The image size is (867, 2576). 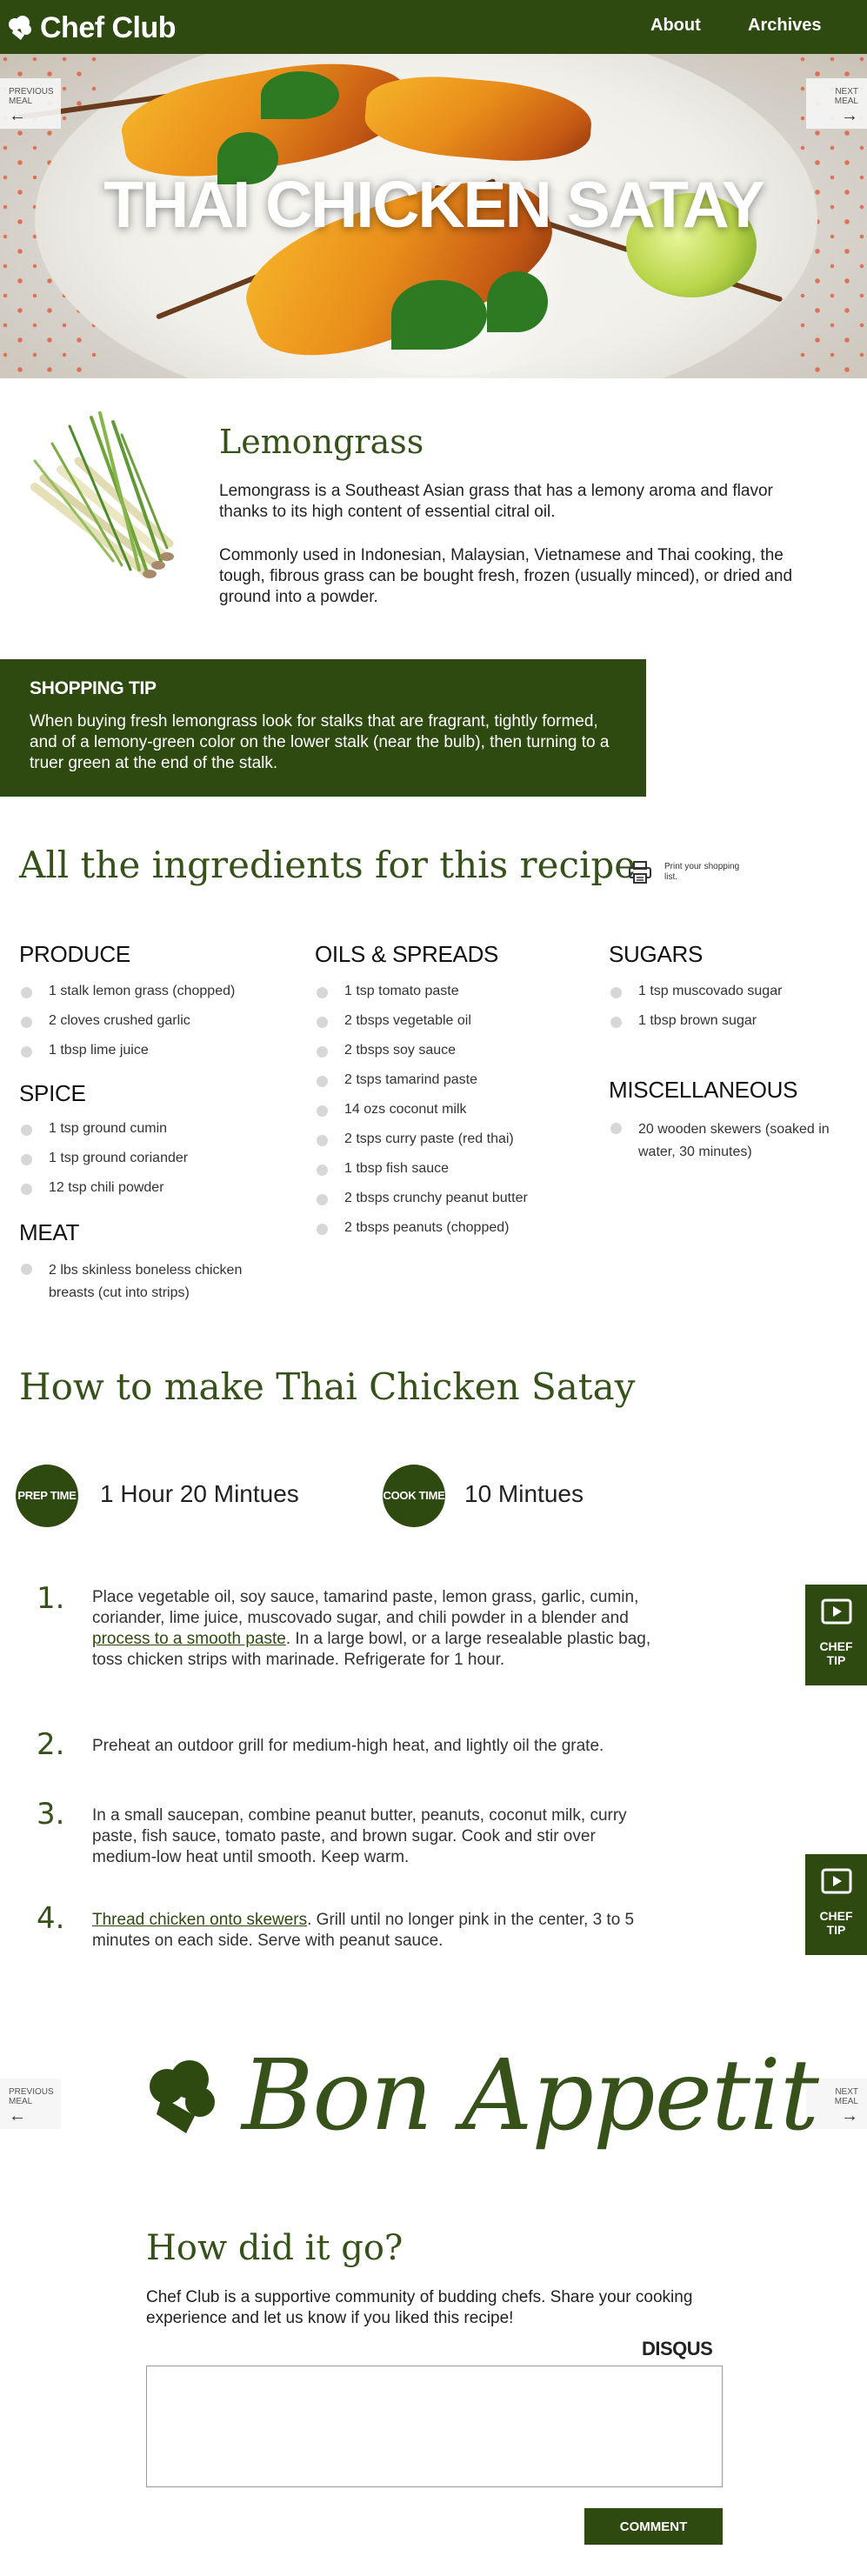 I want to click on ingredient-item: 2 tbsps soy sauce, so click(x=454, y=1050).